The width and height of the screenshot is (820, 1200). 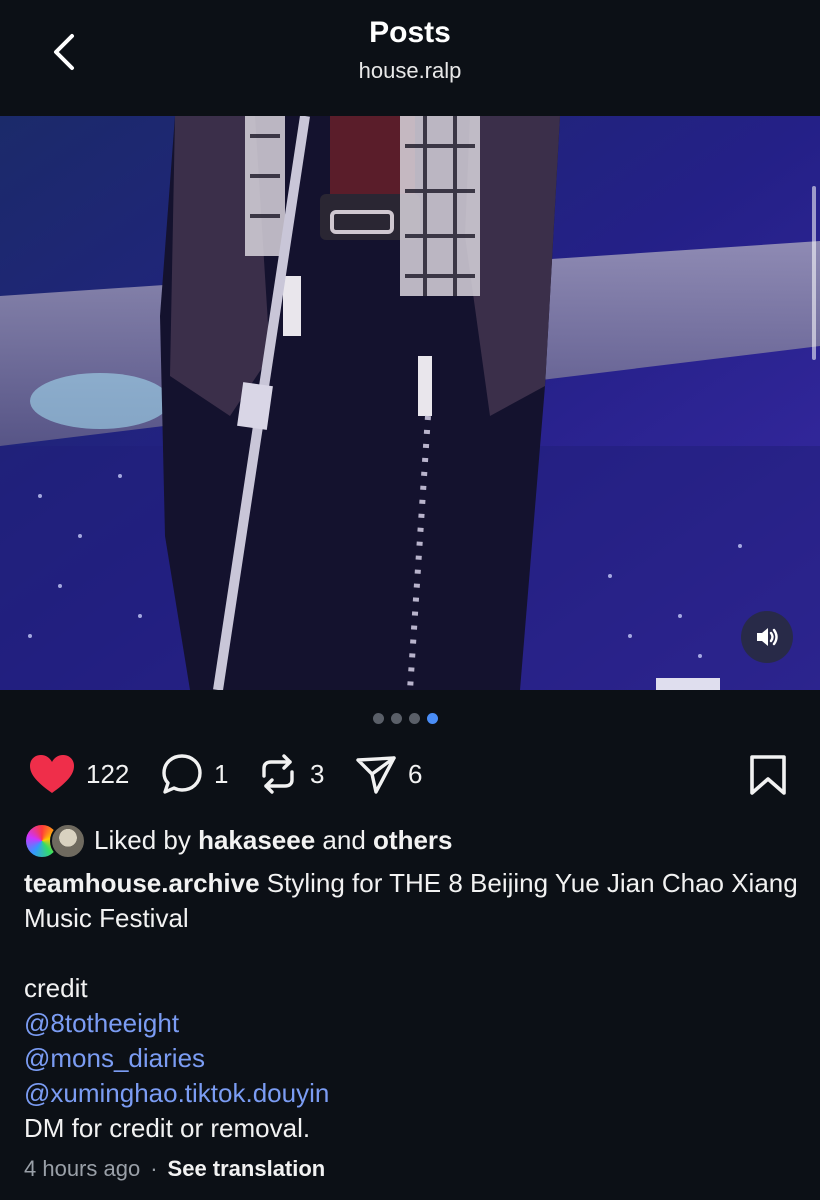 What do you see at coordinates (142, 839) in the screenshot?
I see `liked-by-prefix: Liked by` at bounding box center [142, 839].